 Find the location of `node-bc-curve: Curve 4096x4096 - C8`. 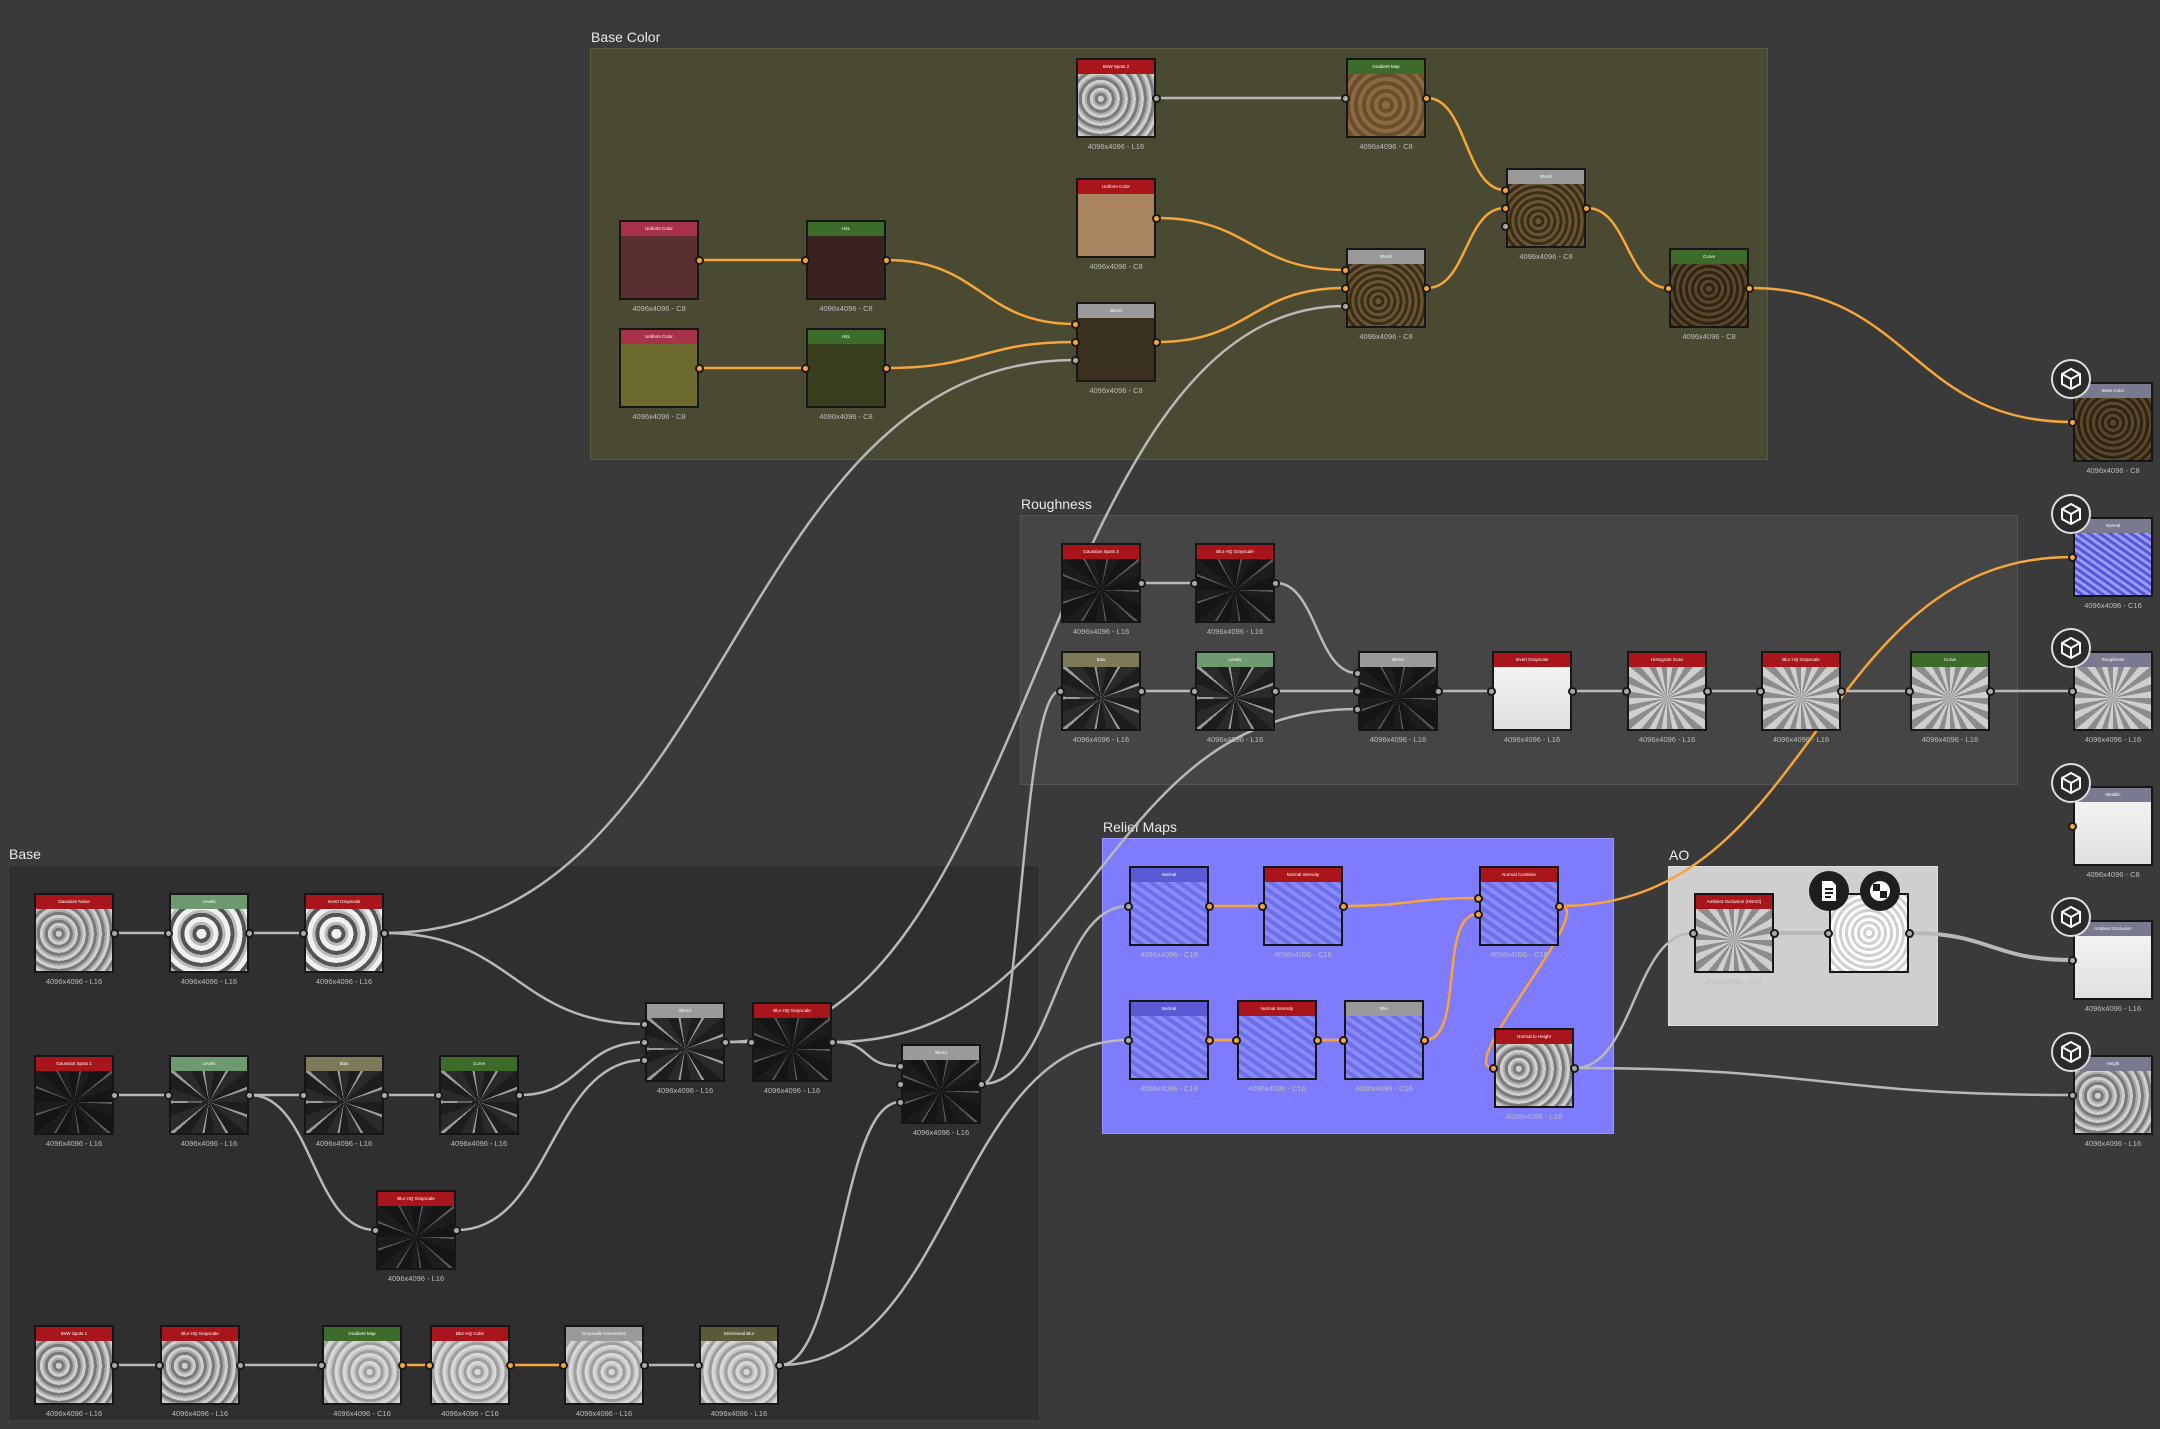

node-bc-curve: Curve 4096x4096 - C8 is located at coordinates (1709, 294).